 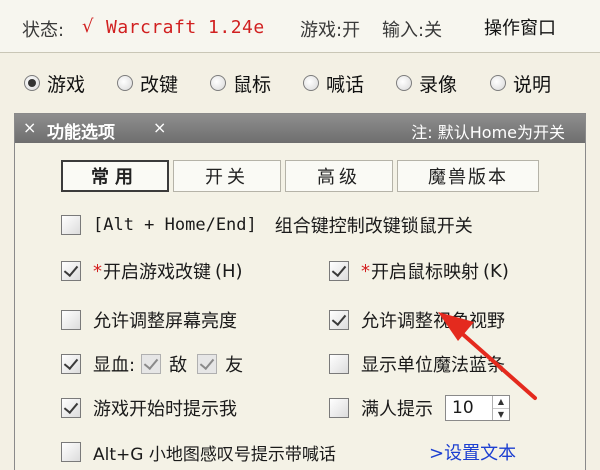 What do you see at coordinates (175, 225) in the screenshot?
I see `option-key-text: [Alt + Home/End]` at bounding box center [175, 225].